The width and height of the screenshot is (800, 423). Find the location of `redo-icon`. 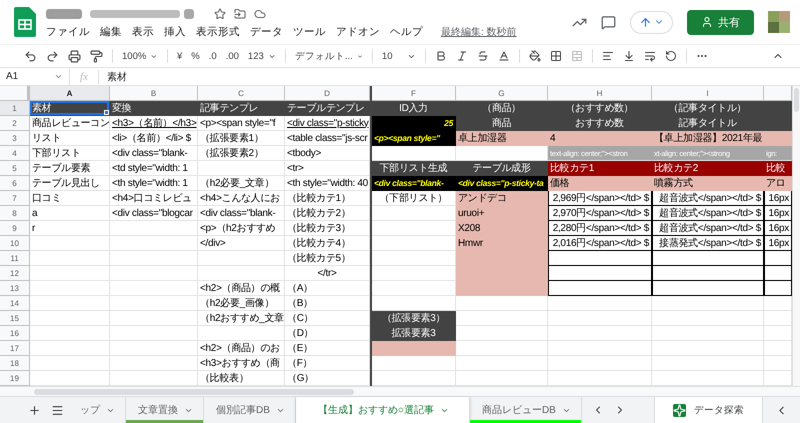

redo-icon is located at coordinates (52, 56).